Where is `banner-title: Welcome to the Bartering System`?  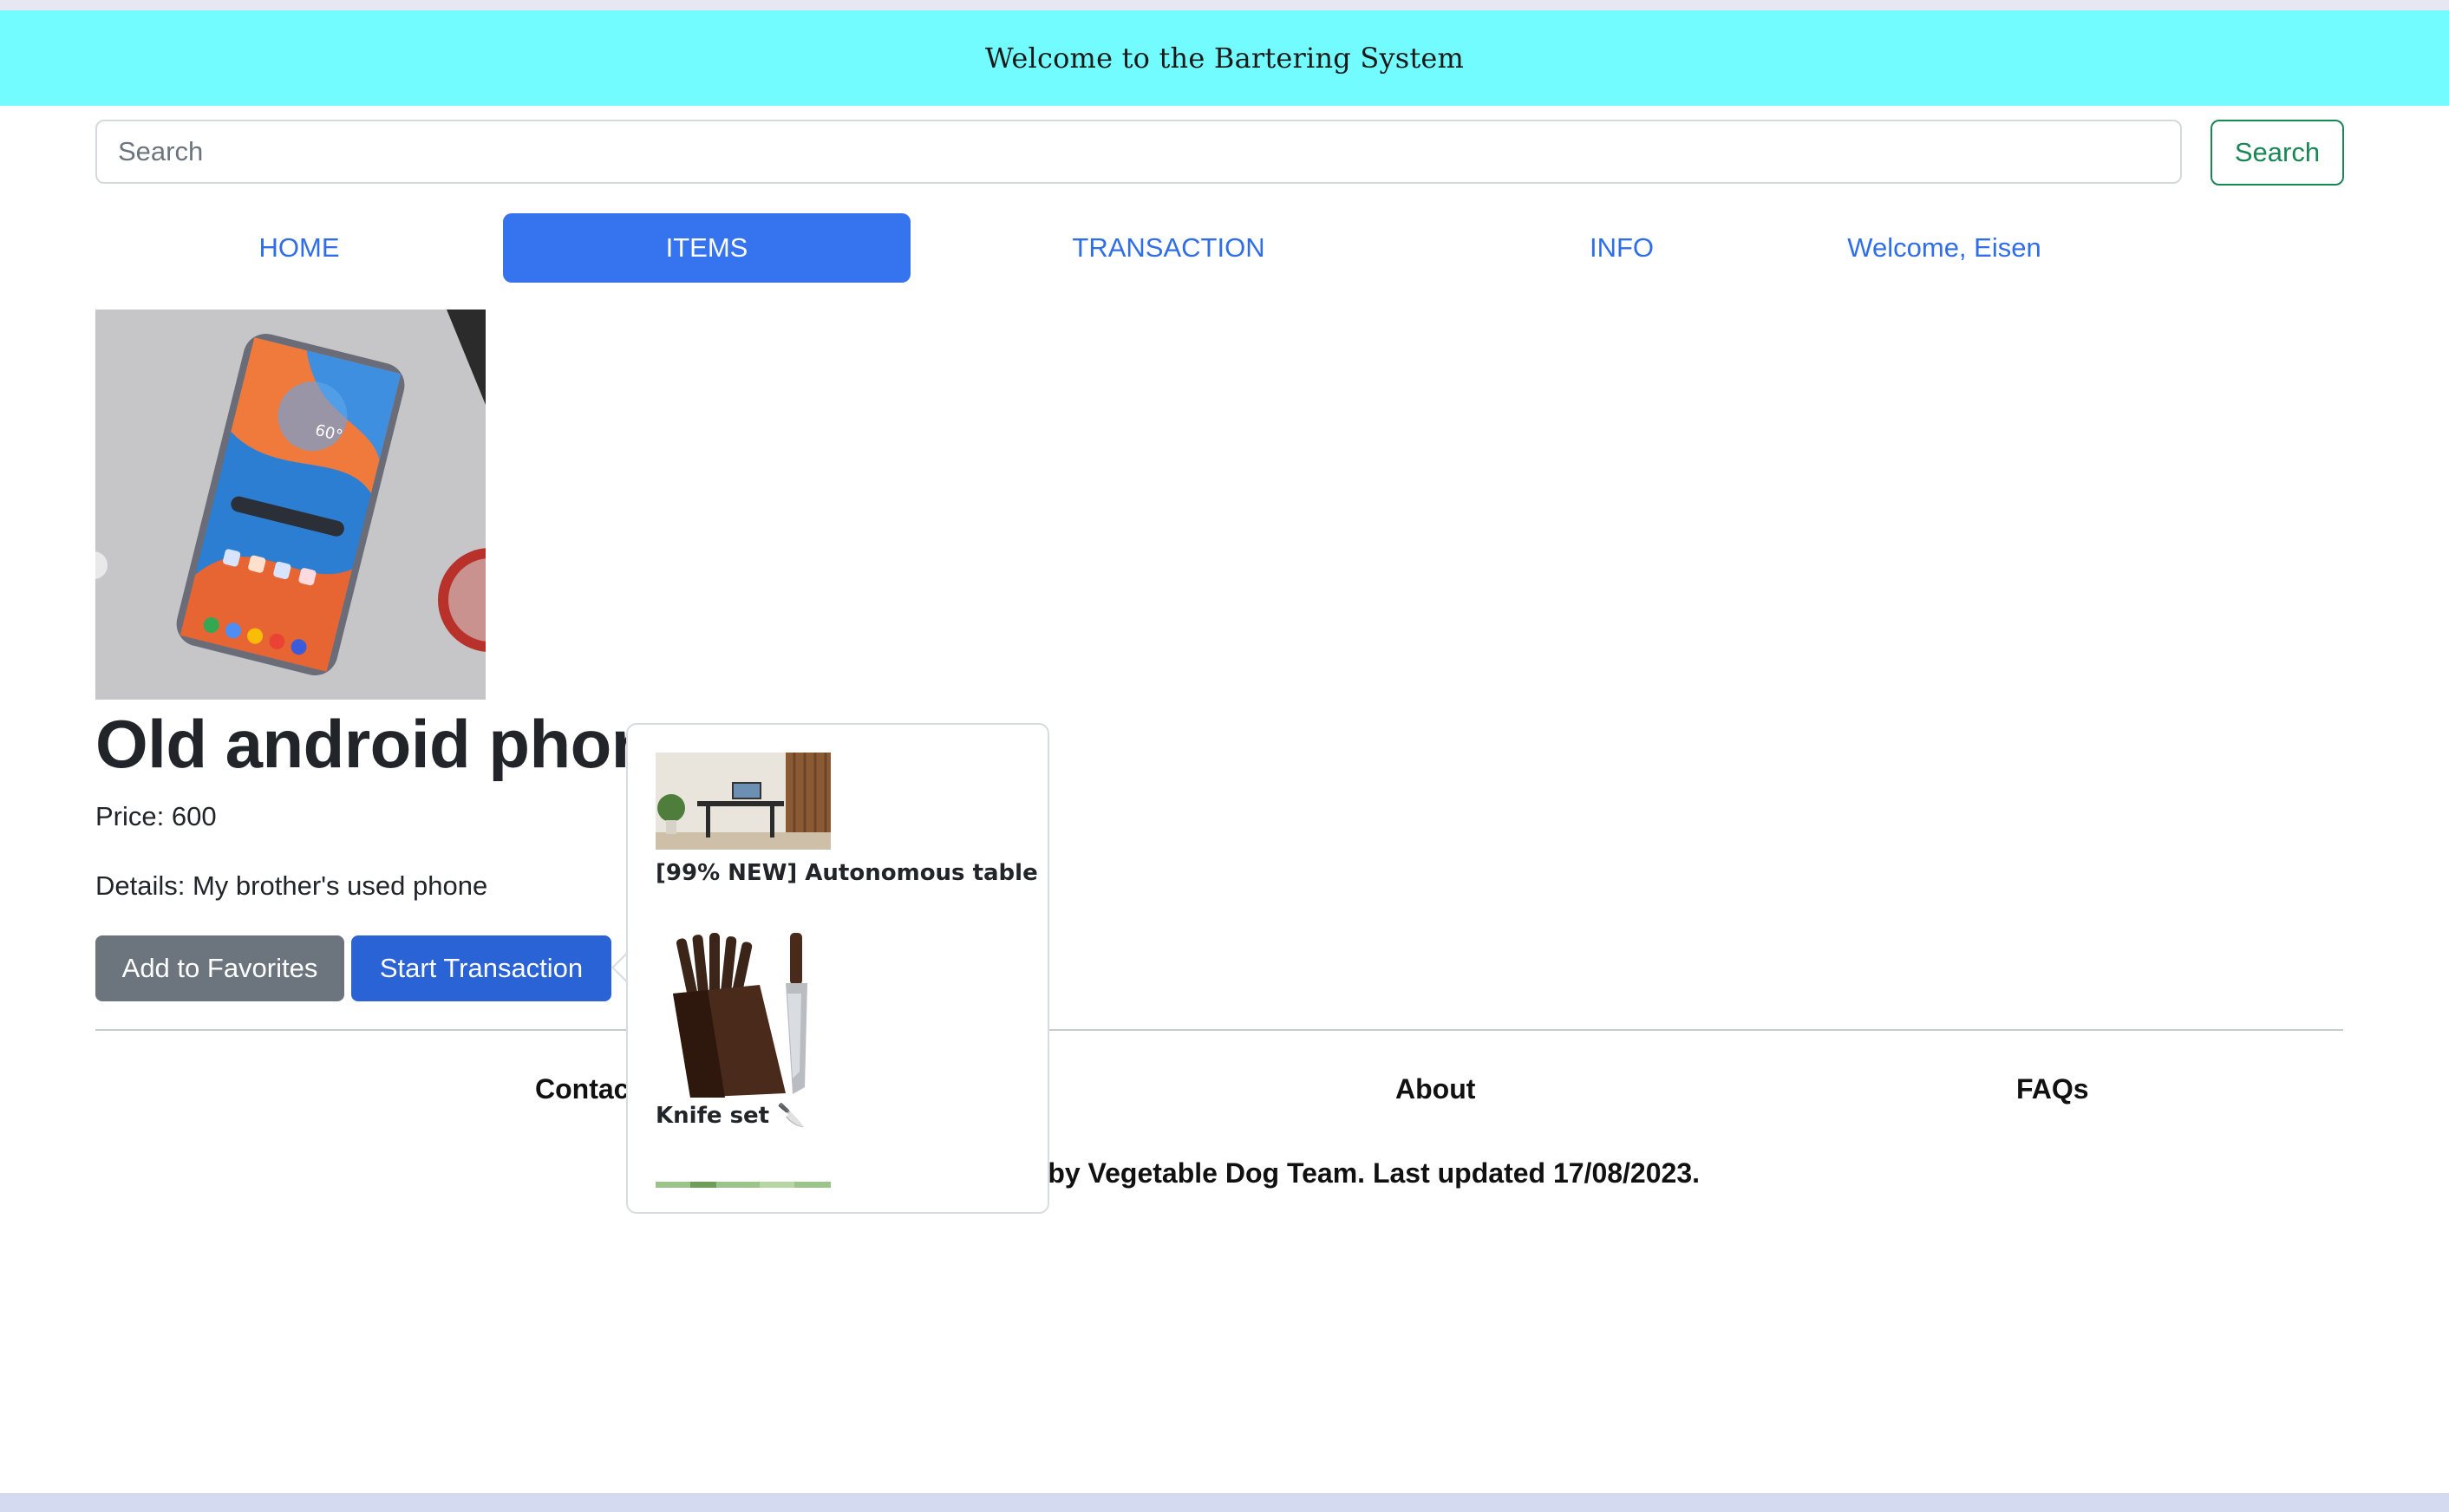
banner-title: Welcome to the Bartering System is located at coordinates (1224, 59).